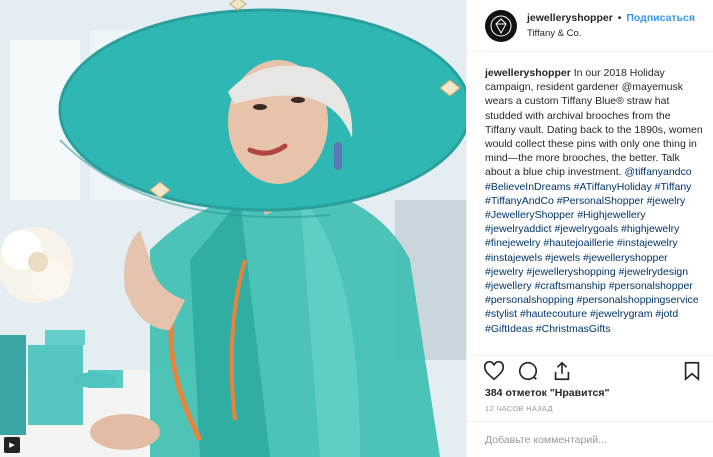  I want to click on likes-number: 384, so click(494, 393).